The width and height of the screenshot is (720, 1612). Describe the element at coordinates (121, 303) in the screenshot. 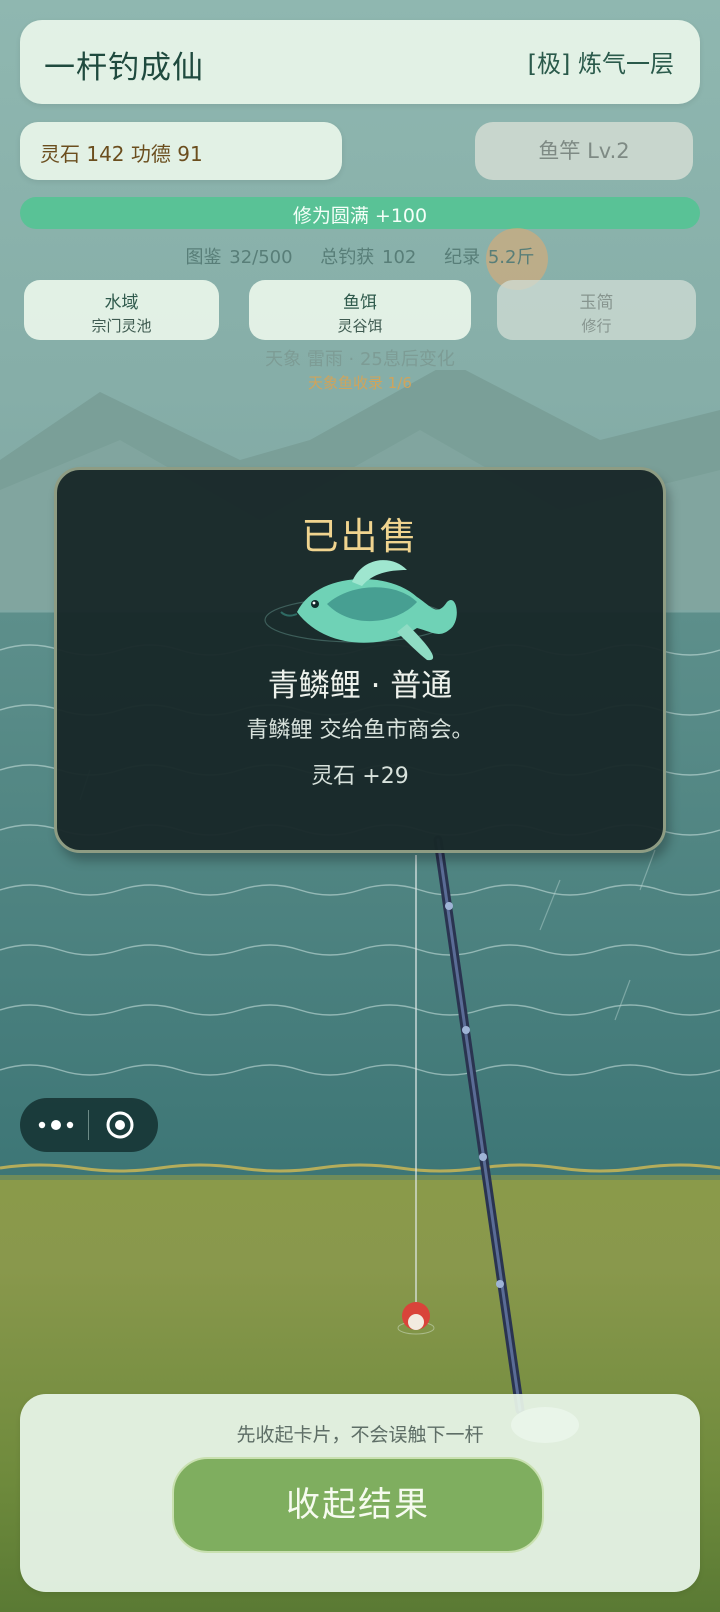

I see `chip-title: 水域` at that location.